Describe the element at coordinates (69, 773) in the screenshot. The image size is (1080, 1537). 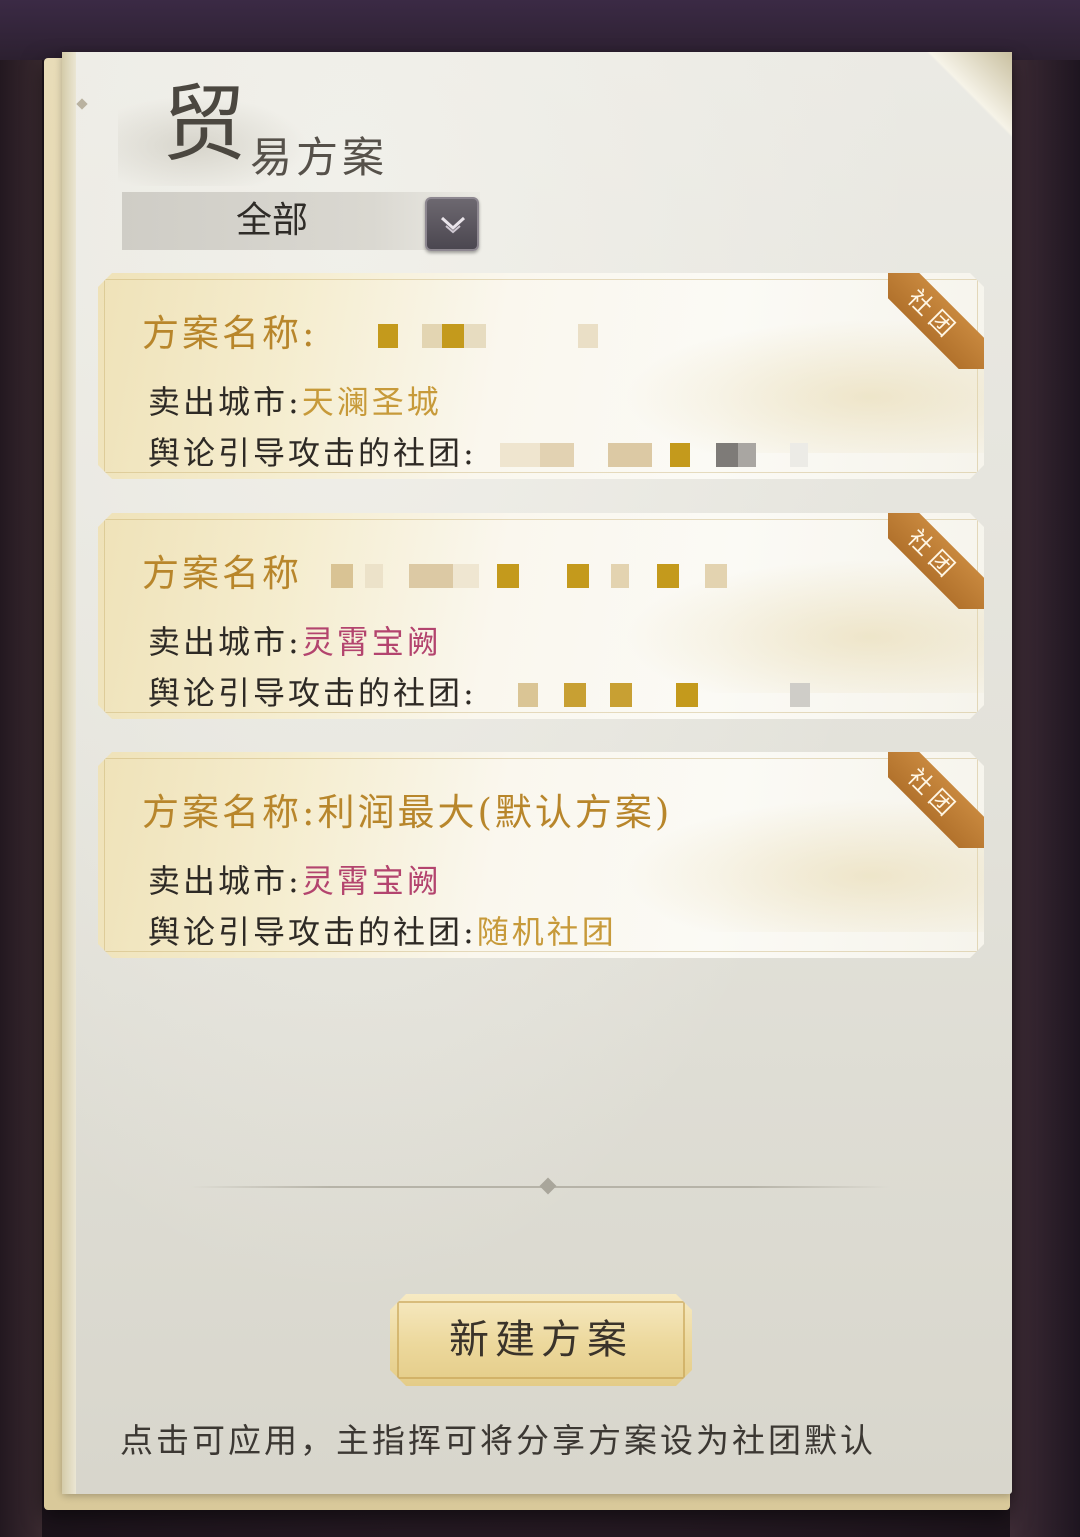
I see `paper-edge` at that location.